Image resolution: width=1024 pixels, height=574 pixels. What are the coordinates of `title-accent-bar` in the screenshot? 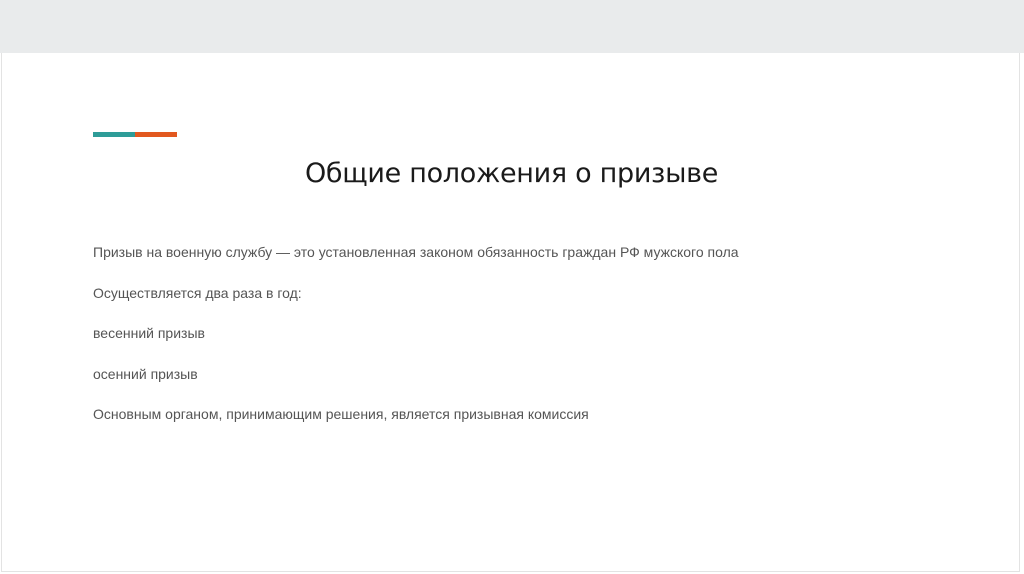 It's located at (135, 134).